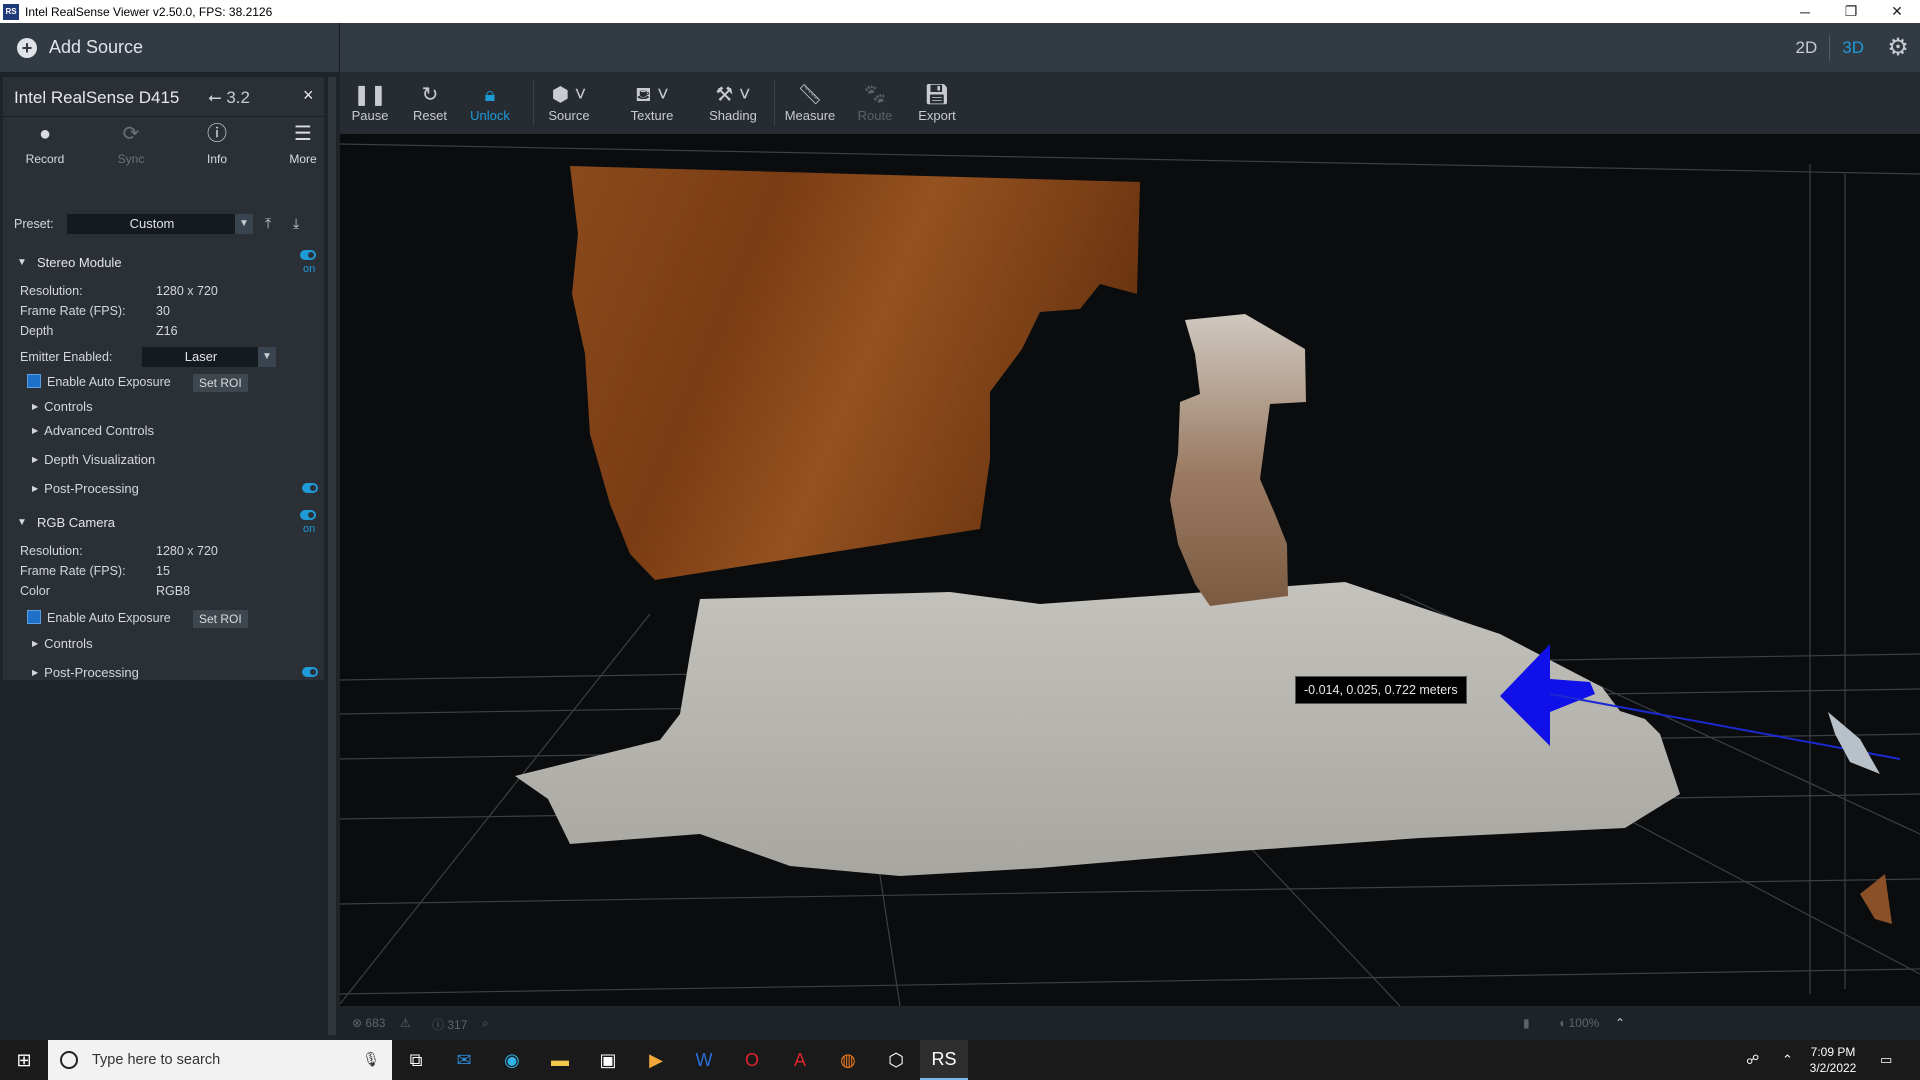 The width and height of the screenshot is (1920, 1080). Describe the element at coordinates (296, 223) in the screenshot. I see `download-icon: ⤓` at that location.